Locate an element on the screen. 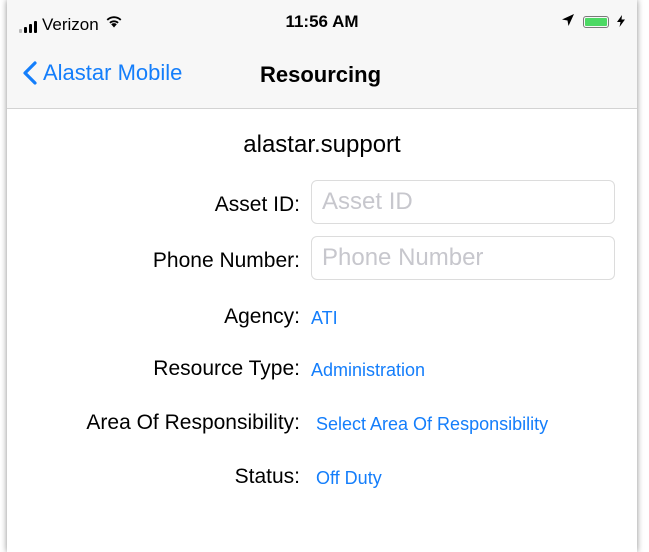  status-selector: Off Duty is located at coordinates (349, 478).